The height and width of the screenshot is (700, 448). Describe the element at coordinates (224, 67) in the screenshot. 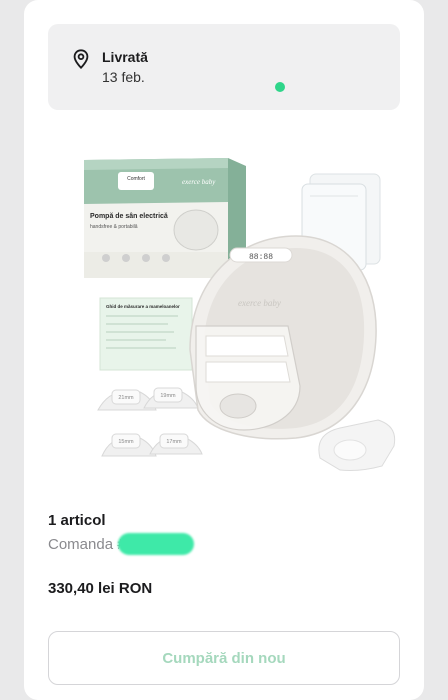

I see `delivery-status-box: Livrată 13 feb.` at that location.